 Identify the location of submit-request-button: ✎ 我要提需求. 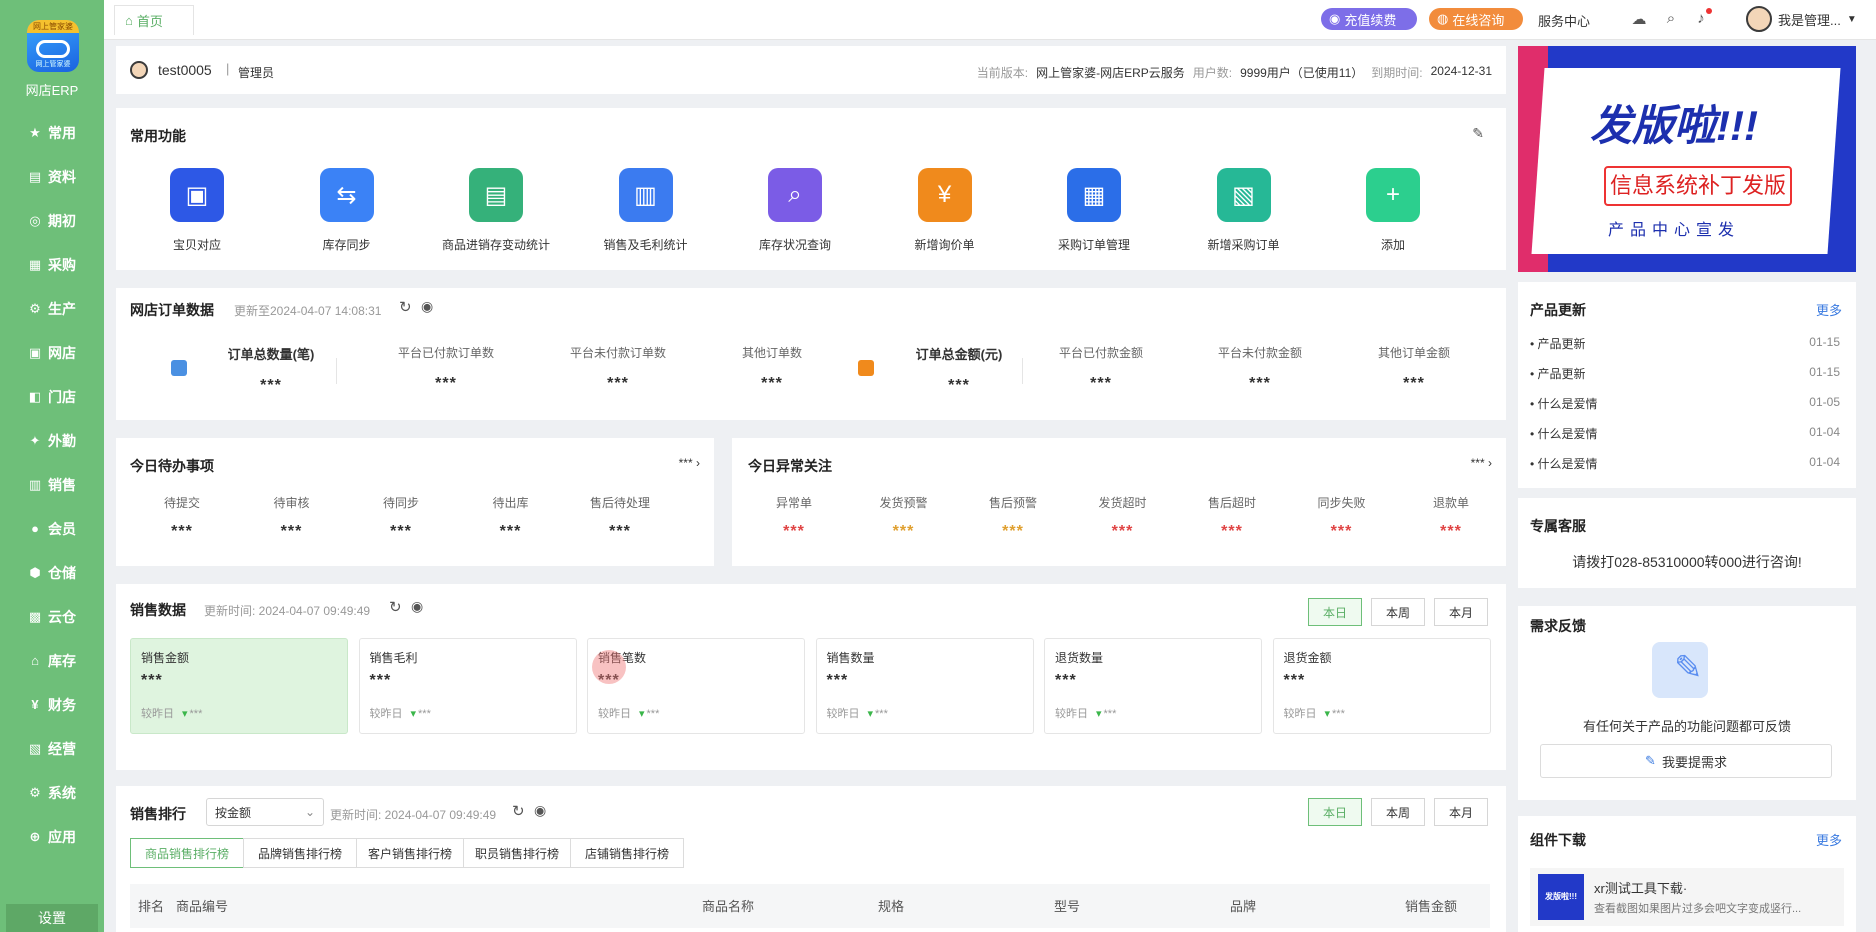
(1686, 761).